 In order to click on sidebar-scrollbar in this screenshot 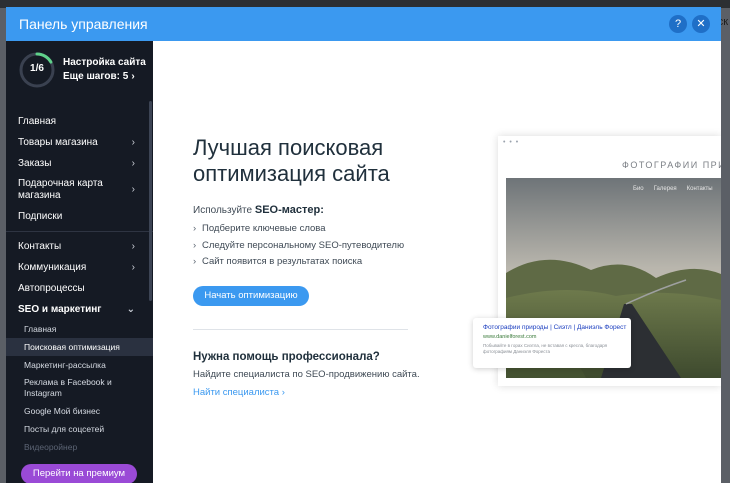, I will do `click(150, 201)`.